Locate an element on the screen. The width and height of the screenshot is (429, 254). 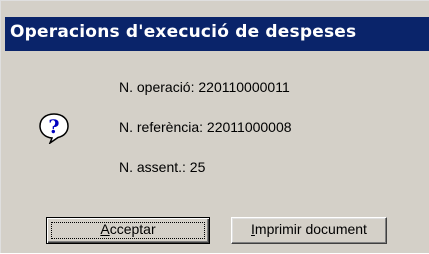
accept-button-label: Acceptar is located at coordinates (127, 229).